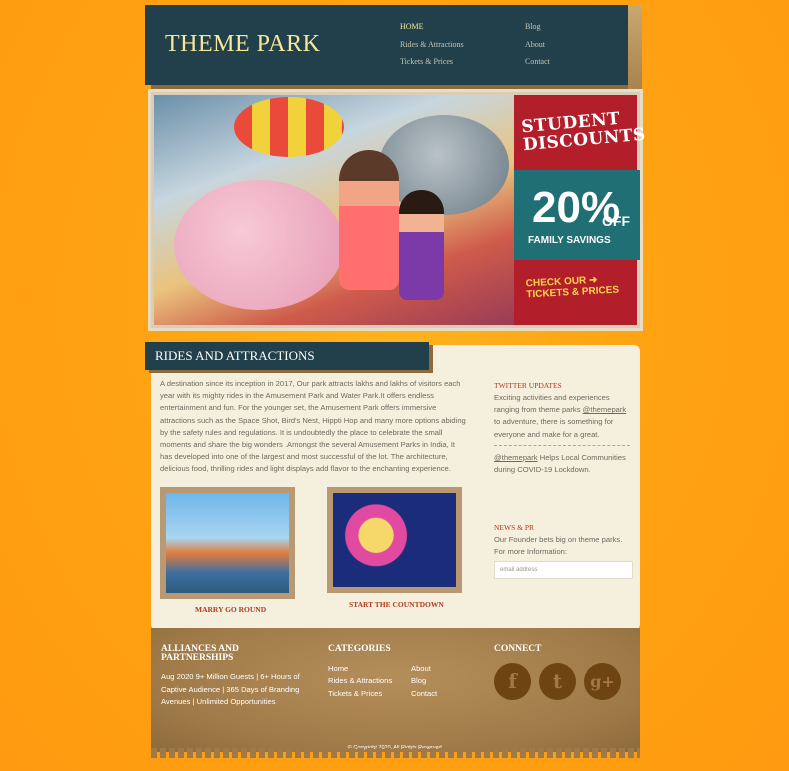 The width and height of the screenshot is (789, 771). I want to click on site-logo: THEME PARK, so click(242, 44).